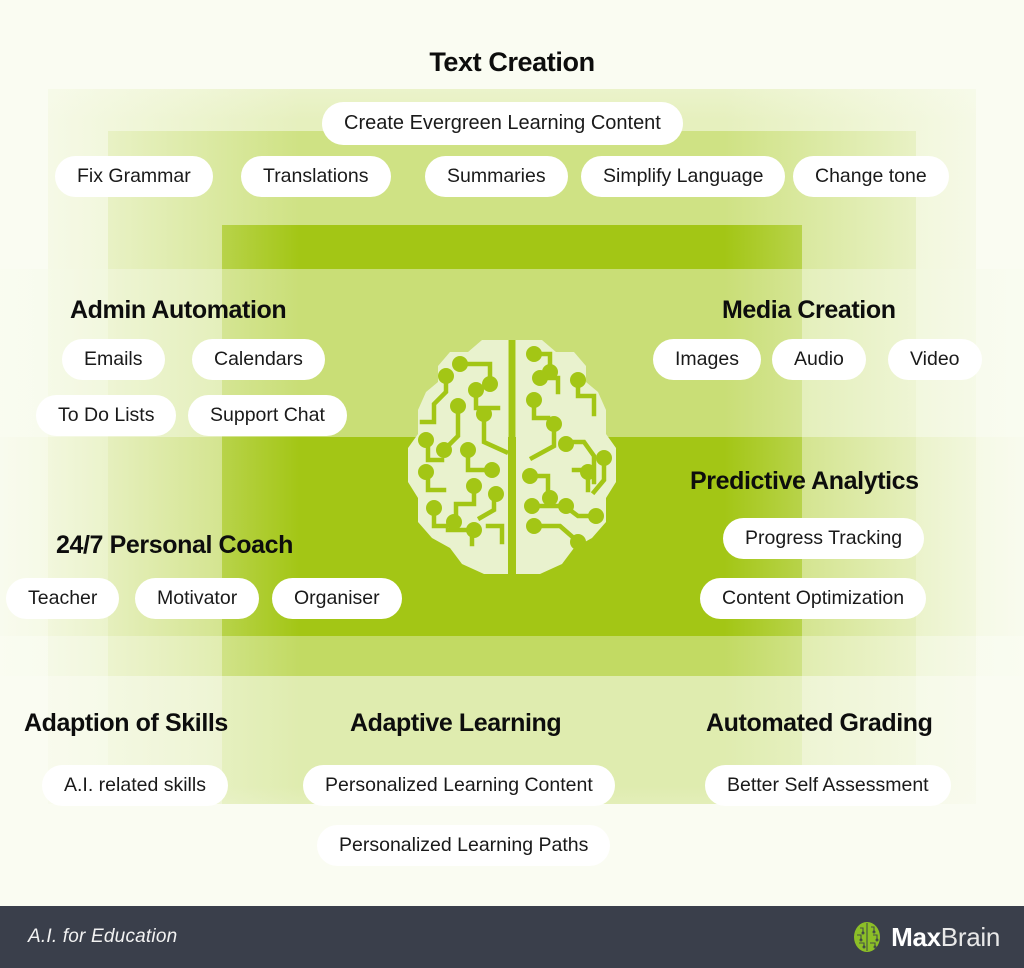 This screenshot has height=968, width=1024. I want to click on logo-wordmark: MaxBrain, so click(945, 937).